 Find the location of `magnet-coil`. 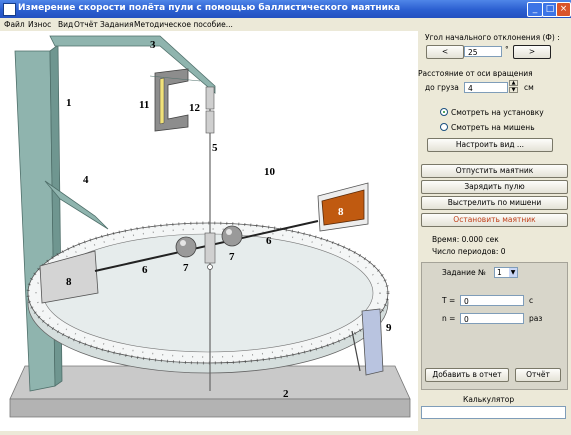

magnet-coil is located at coordinates (162, 101).